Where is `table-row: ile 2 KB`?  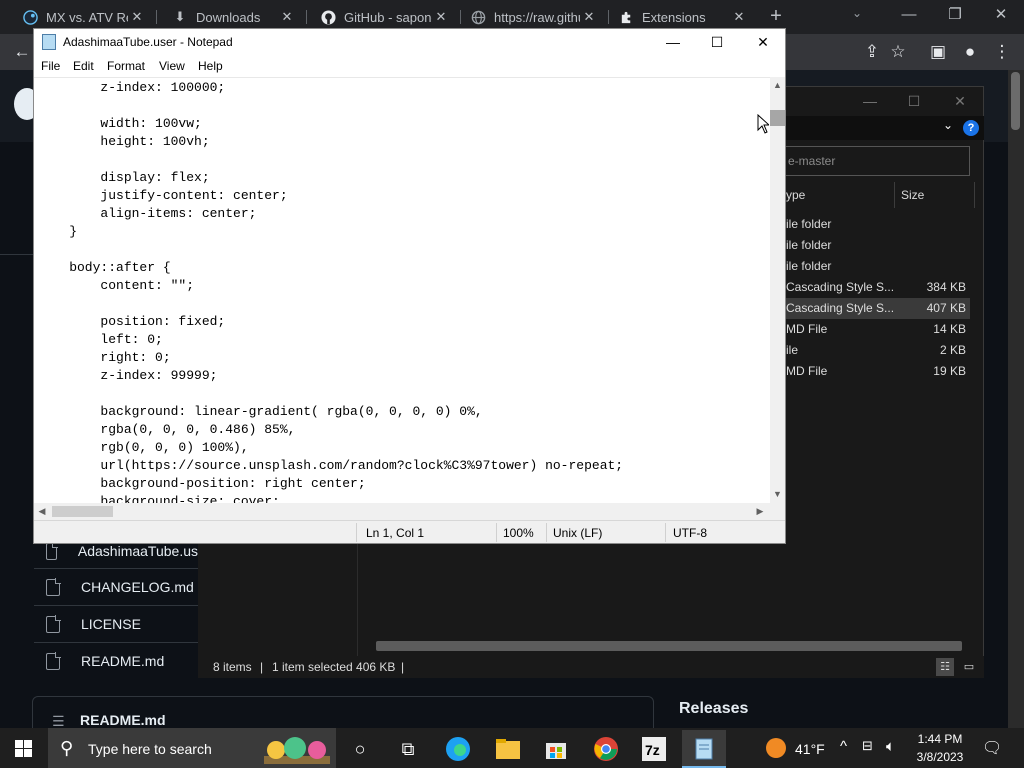 table-row: ile 2 KB is located at coordinates (878, 350).